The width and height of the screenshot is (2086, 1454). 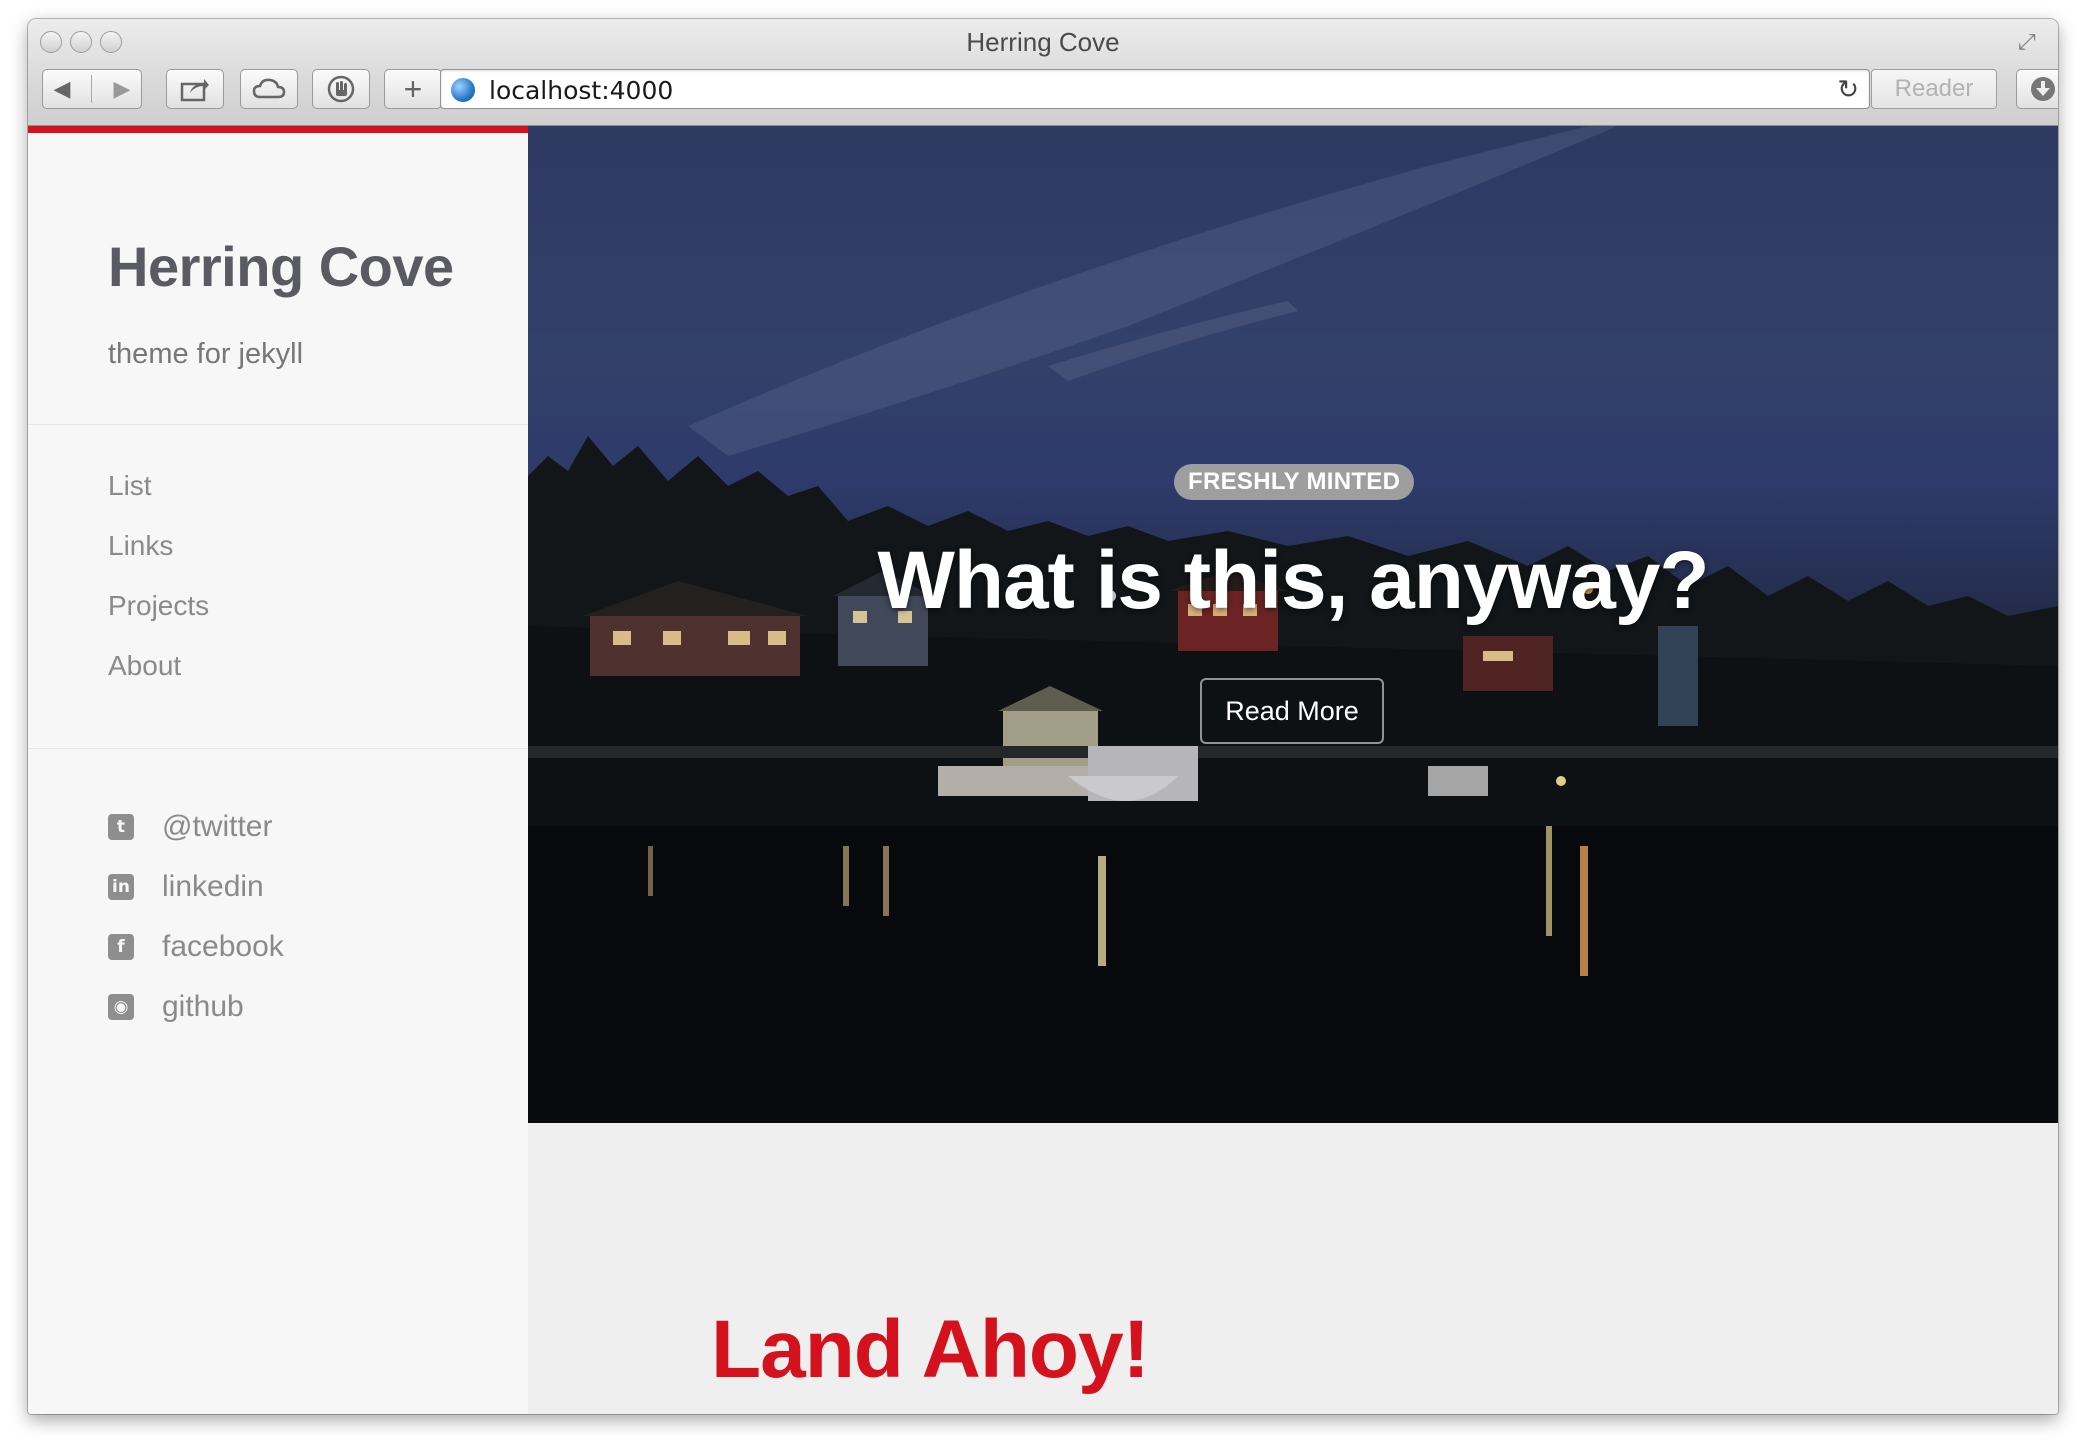 I want to click on url-text: localhost:4000, so click(x=581, y=90).